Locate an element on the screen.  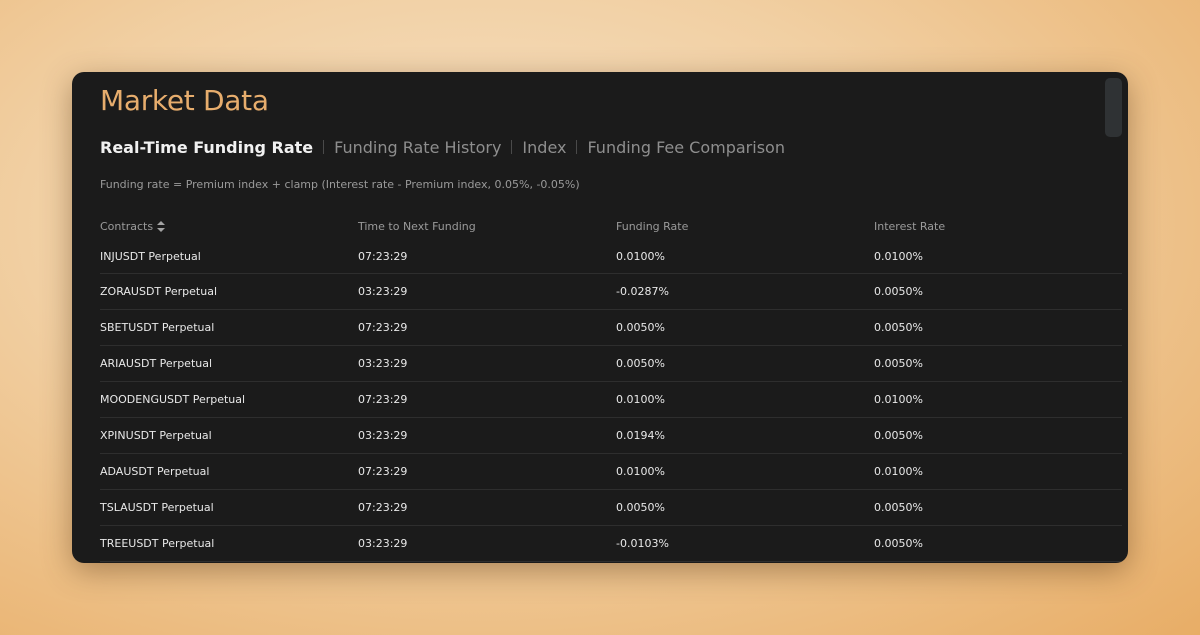
column-header-label: Contracts is located at coordinates (127, 226).